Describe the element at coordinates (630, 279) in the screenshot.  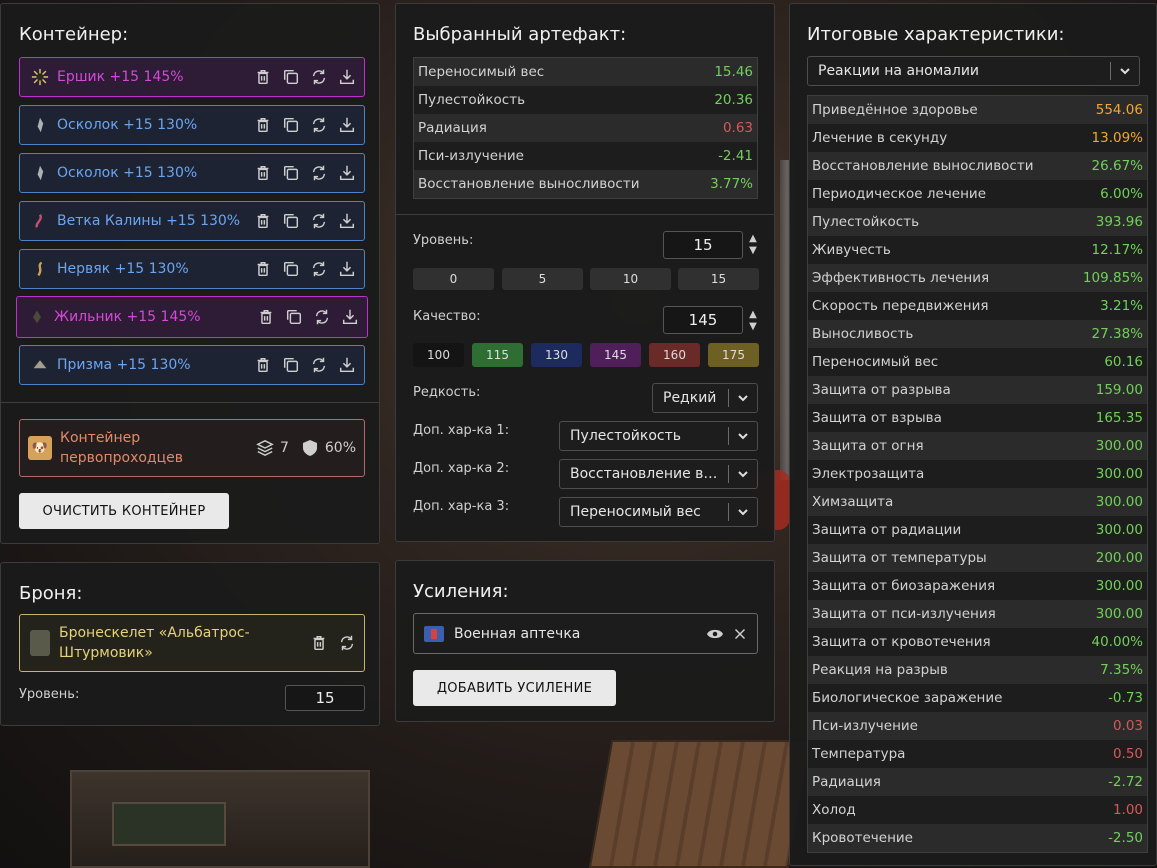
I see `level-preset-button: 10` at that location.